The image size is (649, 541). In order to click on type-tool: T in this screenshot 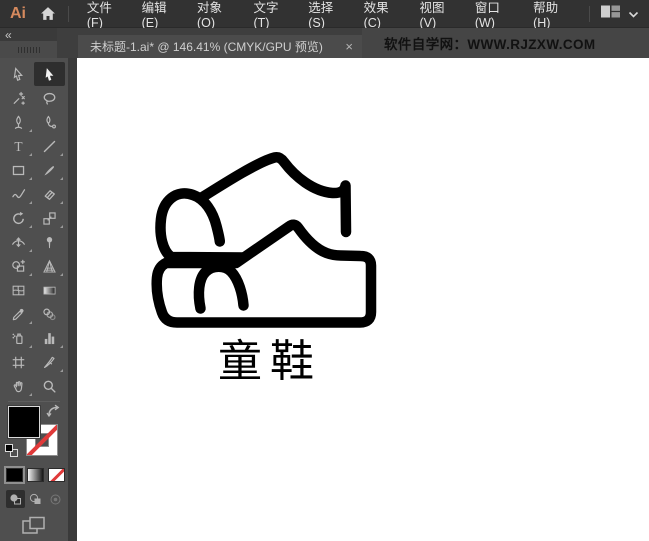, I will do `click(18, 146)`.